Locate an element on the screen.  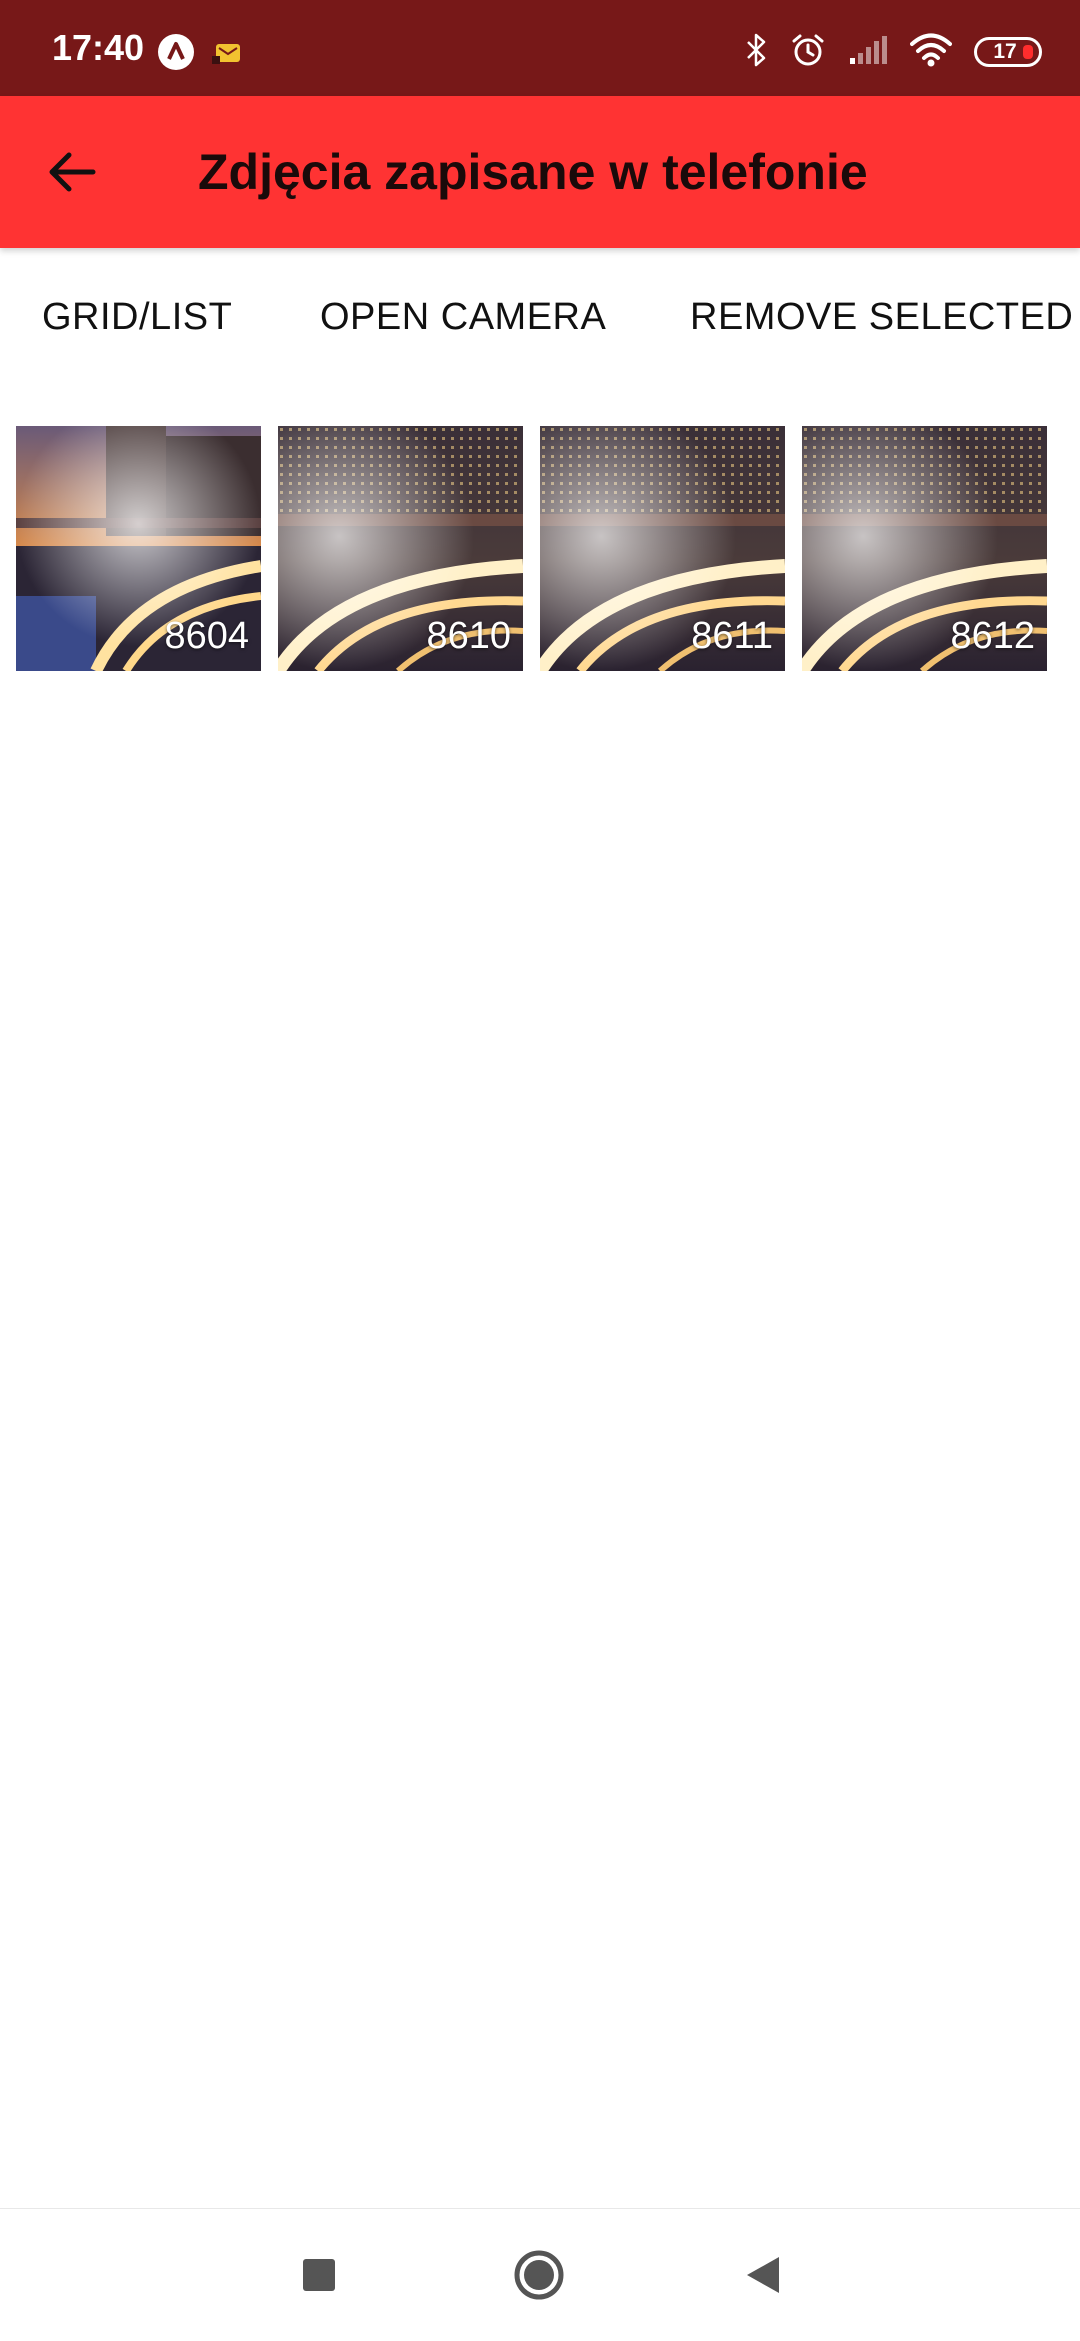
photo-thumbnail: 8612 is located at coordinates (924, 548).